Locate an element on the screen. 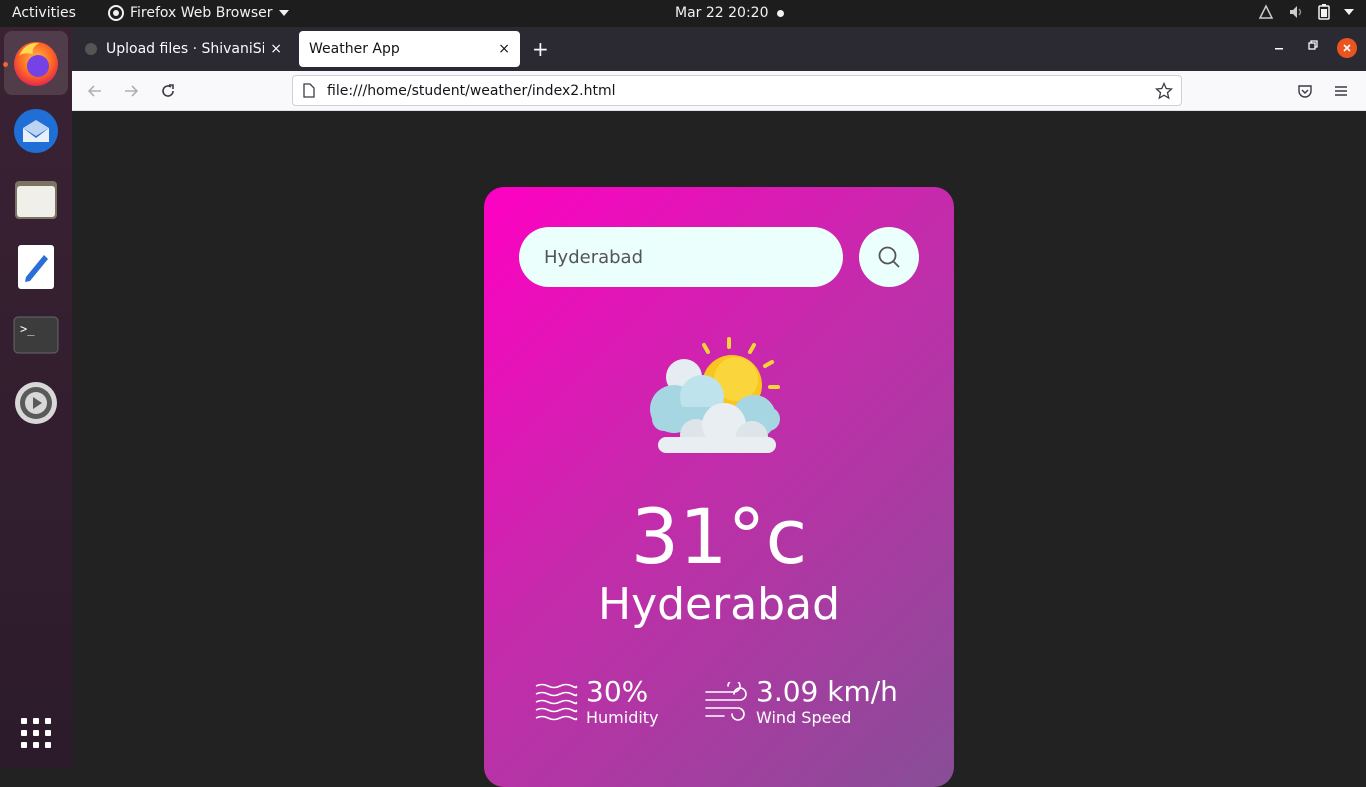  text-editor-icon is located at coordinates (36, 267).